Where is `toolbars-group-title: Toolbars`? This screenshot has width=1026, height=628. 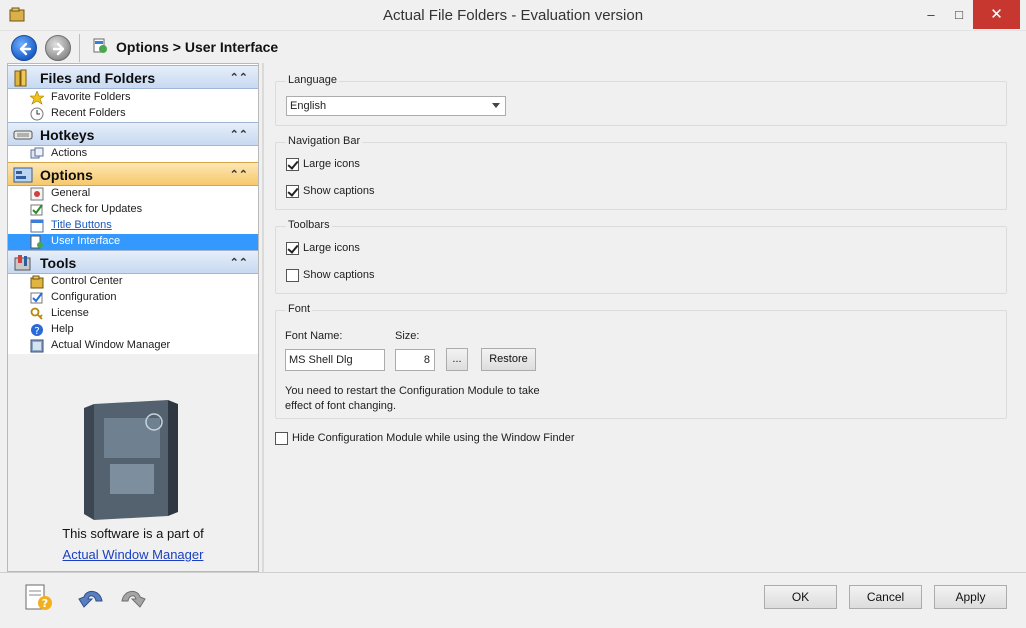 toolbars-group-title: Toolbars is located at coordinates (309, 225).